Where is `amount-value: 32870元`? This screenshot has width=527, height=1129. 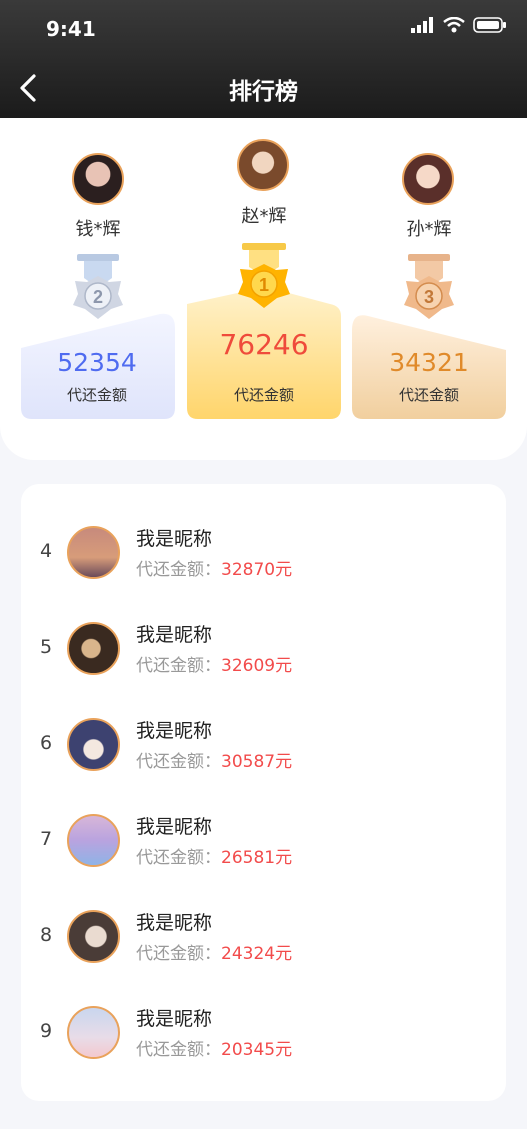 amount-value: 32870元 is located at coordinates (257, 570).